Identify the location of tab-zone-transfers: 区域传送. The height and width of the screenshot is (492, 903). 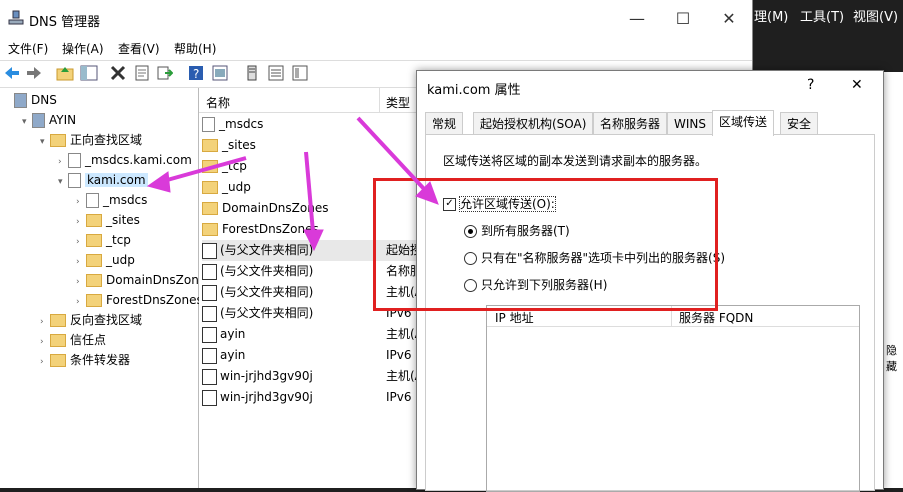
(743, 123).